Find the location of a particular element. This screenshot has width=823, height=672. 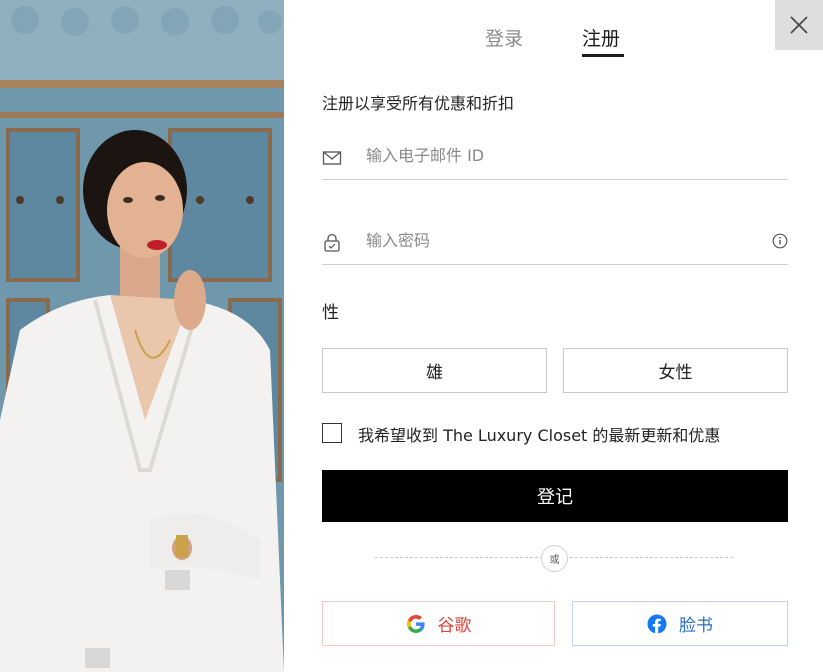

gender-male-label: 雄 is located at coordinates (434, 373).